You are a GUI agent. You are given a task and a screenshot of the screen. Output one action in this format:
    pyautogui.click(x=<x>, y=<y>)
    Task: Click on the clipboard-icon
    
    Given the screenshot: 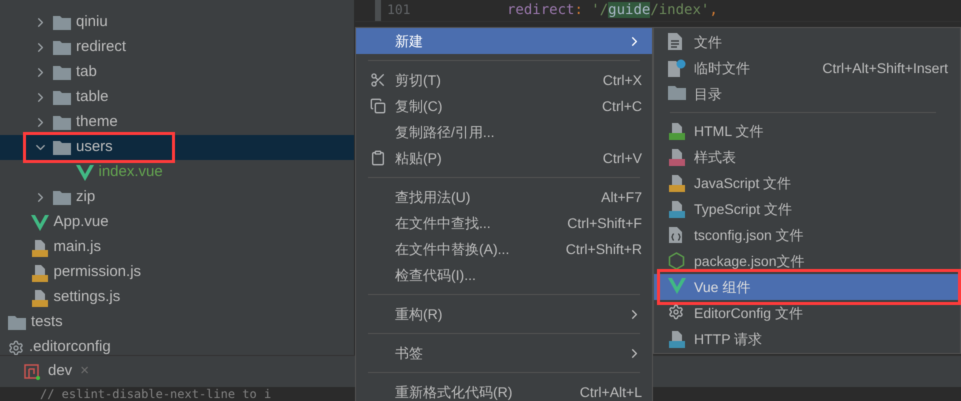 What is the action you would take?
    pyautogui.click(x=378, y=158)
    